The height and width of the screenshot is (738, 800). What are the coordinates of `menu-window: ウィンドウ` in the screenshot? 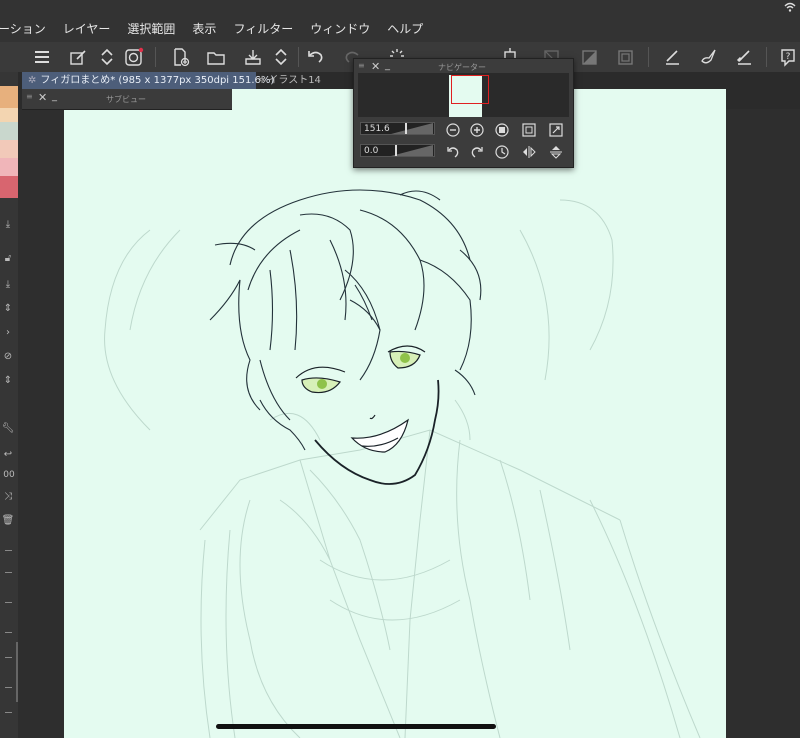 It's located at (340, 31).